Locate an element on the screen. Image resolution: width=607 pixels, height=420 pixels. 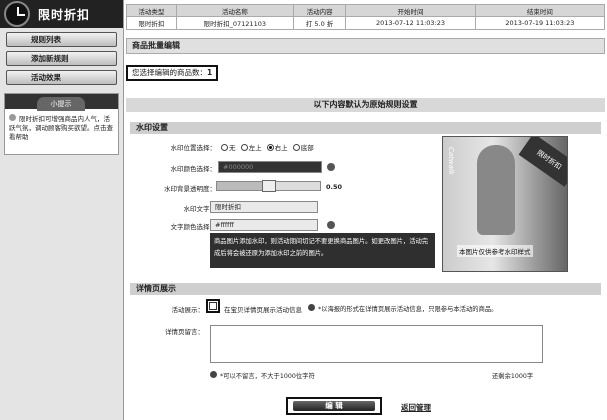
show-hint: *以海报的形式在详情页展示活动信息，只限参与本活动的商品。 is located at coordinates (408, 309).